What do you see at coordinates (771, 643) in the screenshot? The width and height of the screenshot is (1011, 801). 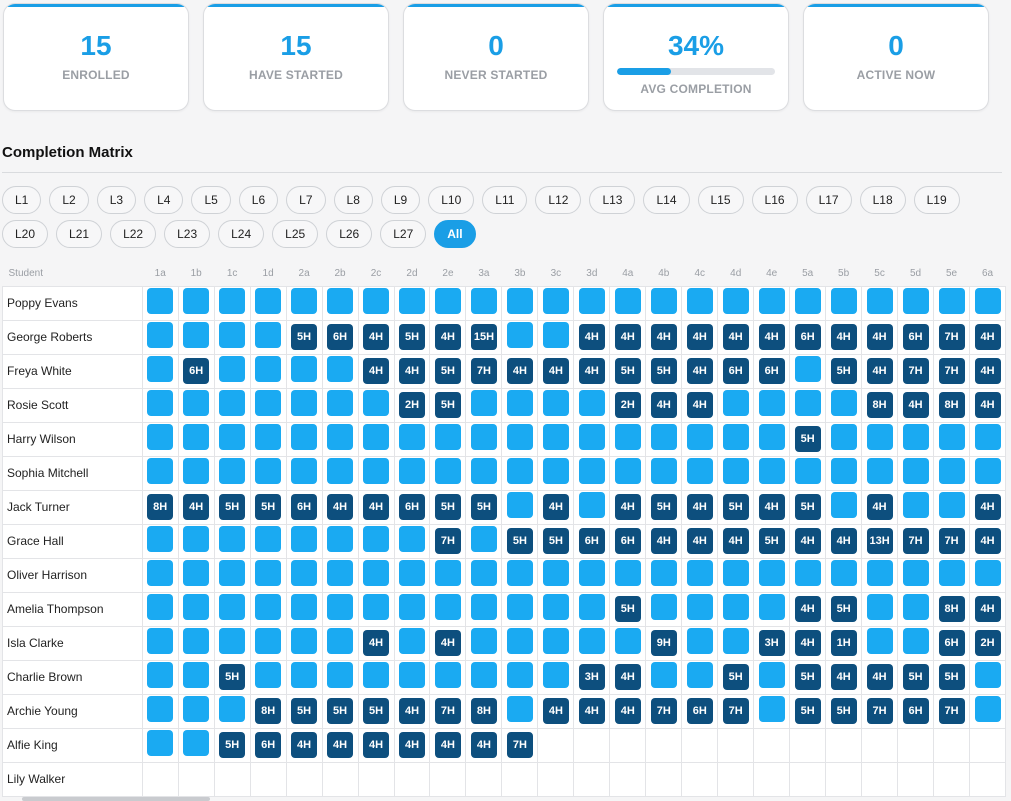 I see `progress-cell-completed: 3H` at bounding box center [771, 643].